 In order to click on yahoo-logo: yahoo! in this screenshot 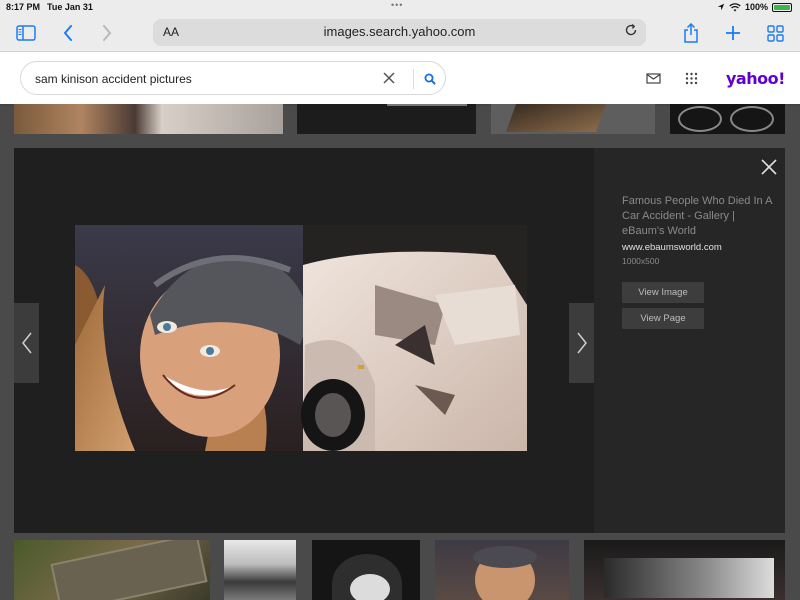, I will do `click(755, 78)`.